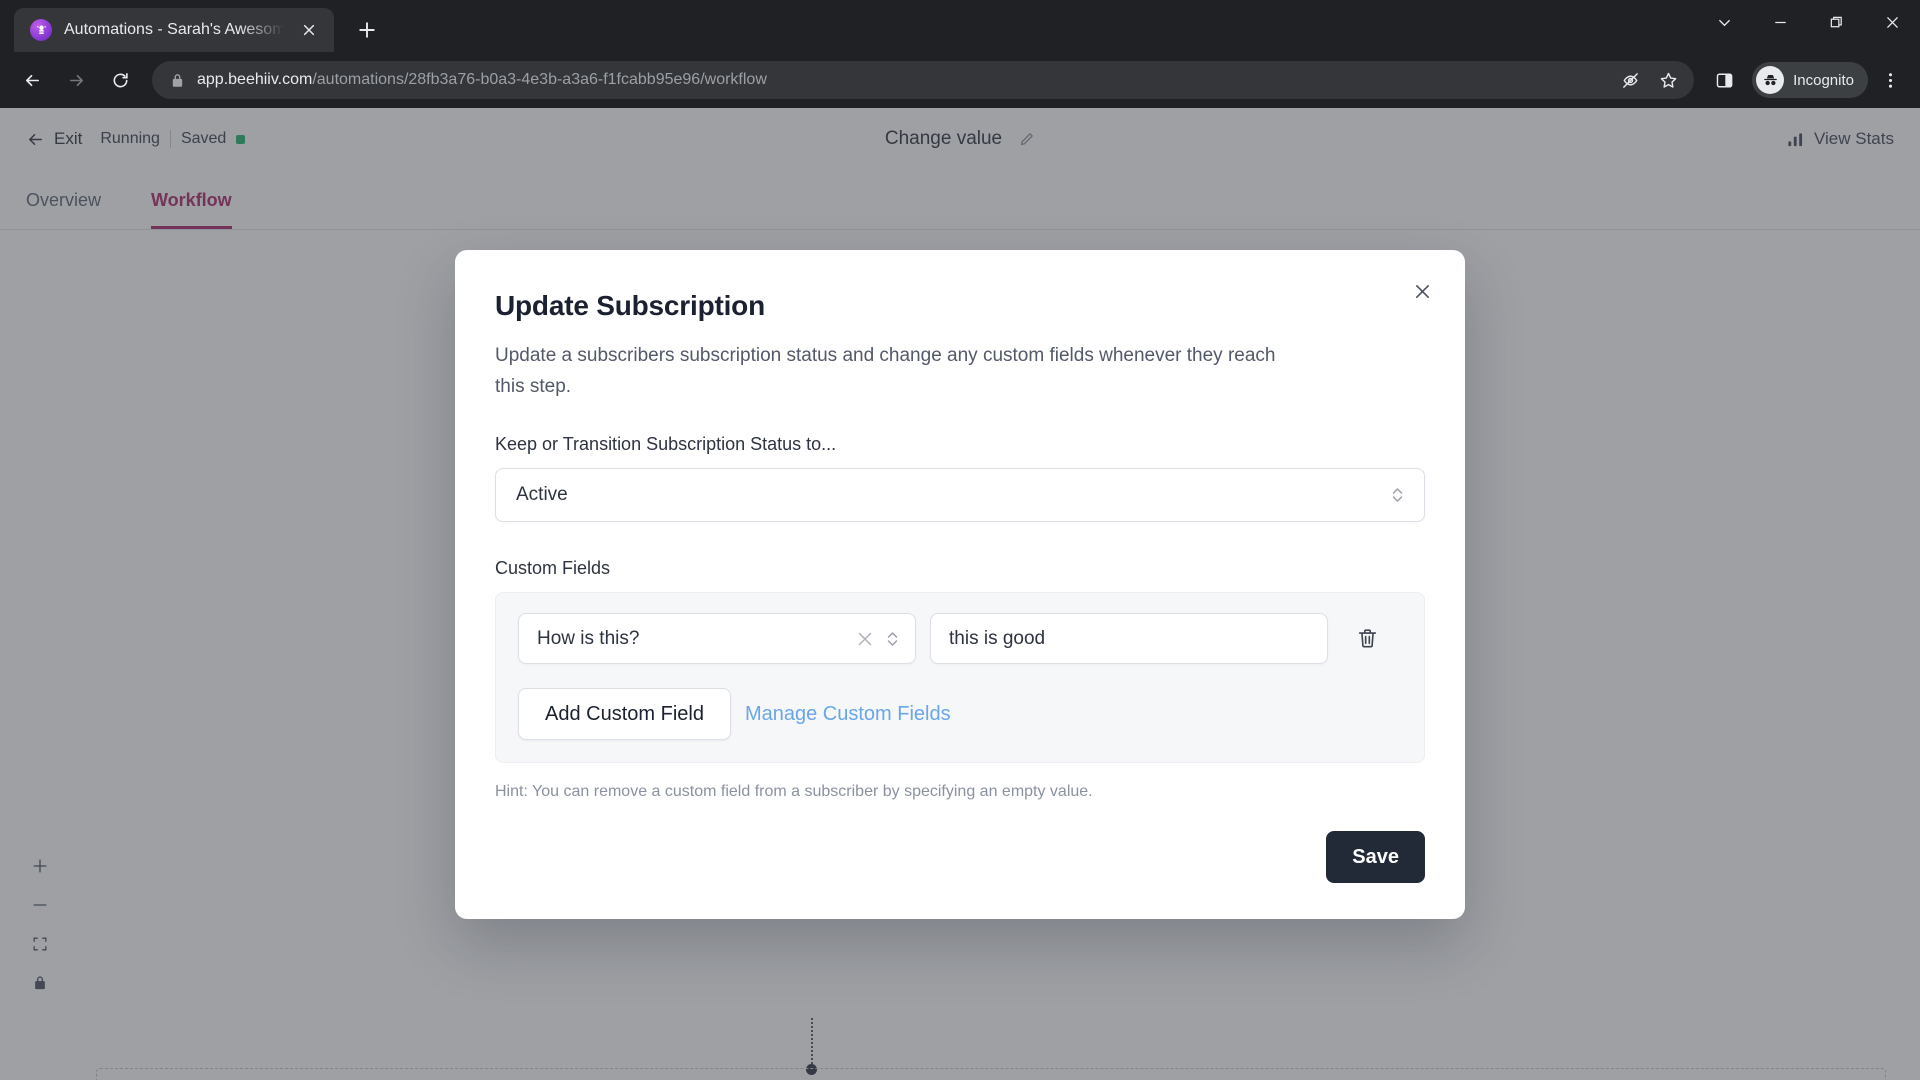 This screenshot has height=1080, width=1920. Describe the element at coordinates (848, 714) in the screenshot. I see `manage-custom-fields-link: Manage Custom Fields` at that location.